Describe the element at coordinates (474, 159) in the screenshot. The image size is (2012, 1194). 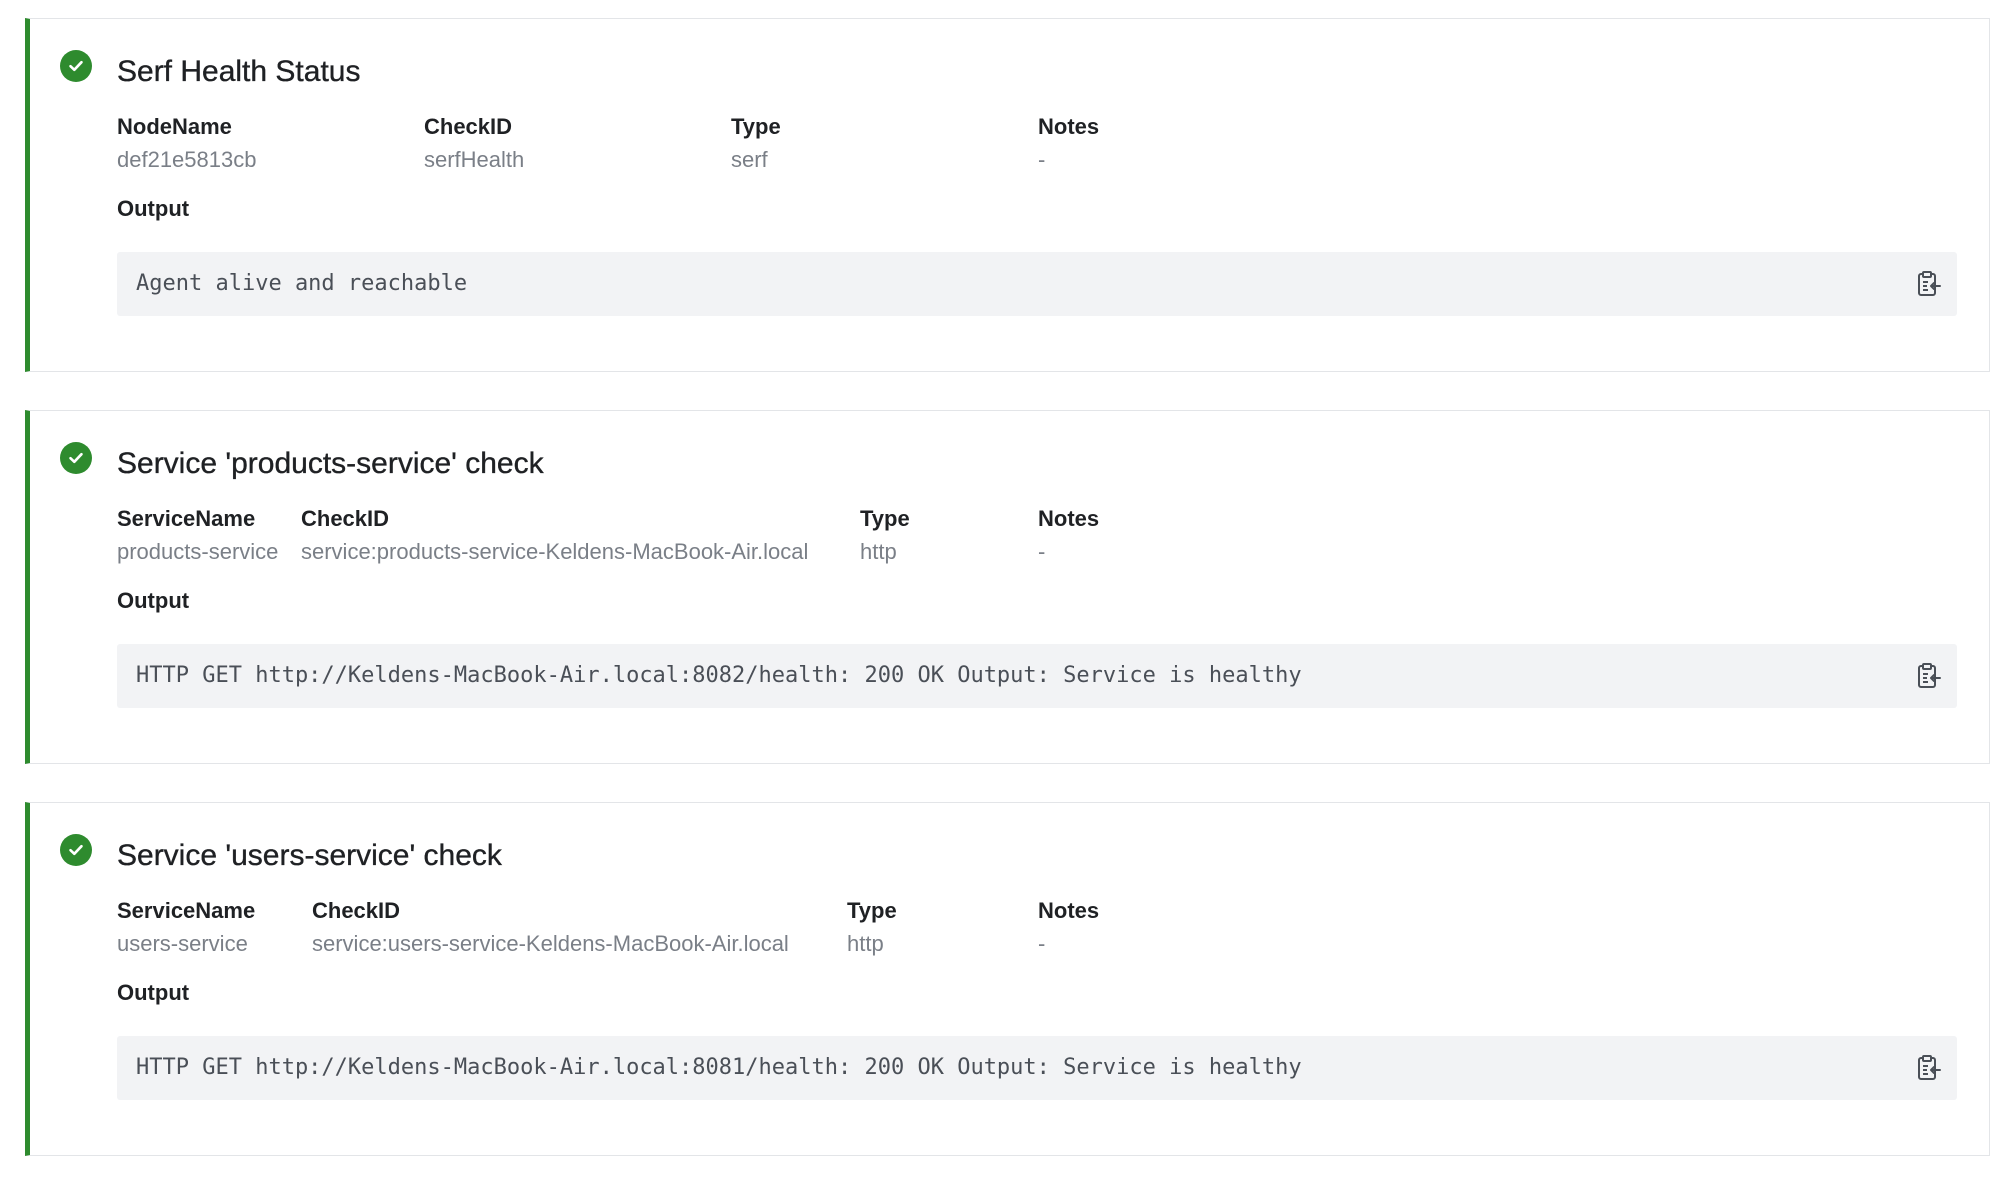
I see `field-value: serfHealth` at that location.